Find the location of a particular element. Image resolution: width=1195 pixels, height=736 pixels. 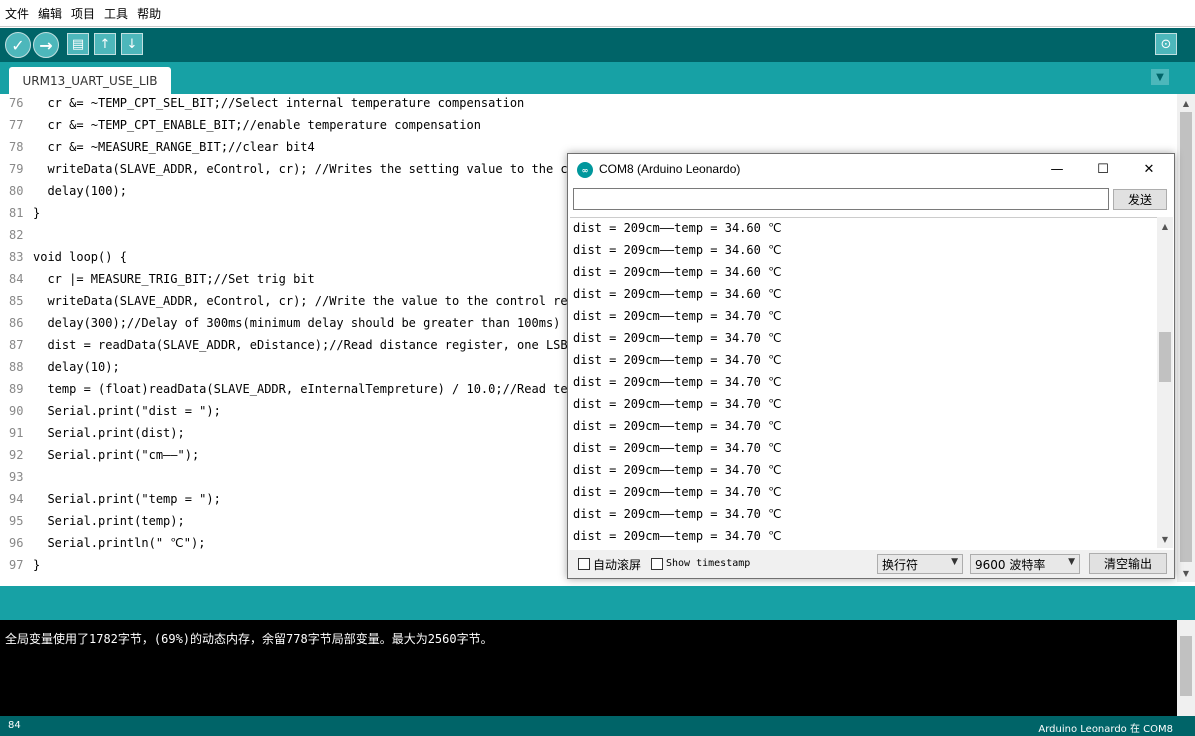

serial-input is located at coordinates (841, 199).